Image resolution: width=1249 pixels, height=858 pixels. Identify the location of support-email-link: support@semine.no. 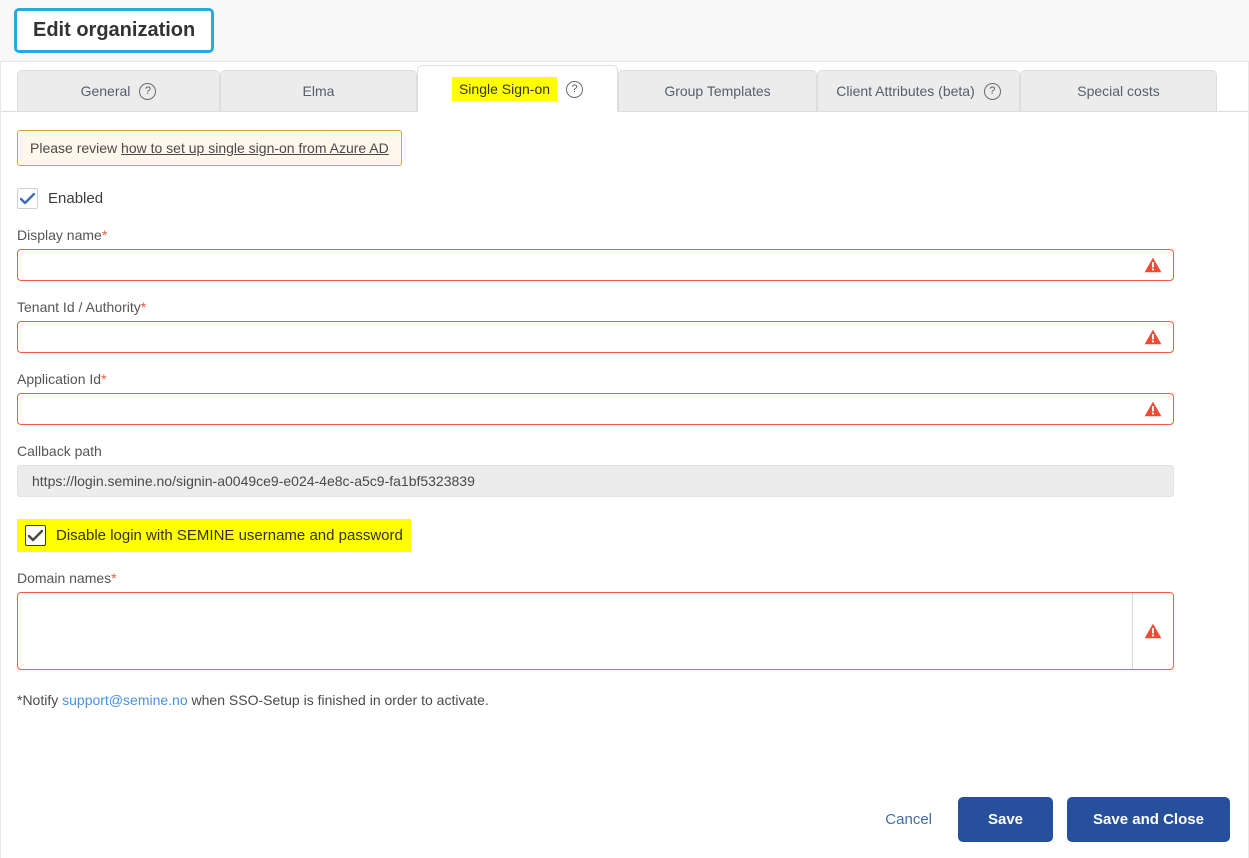
(125, 700).